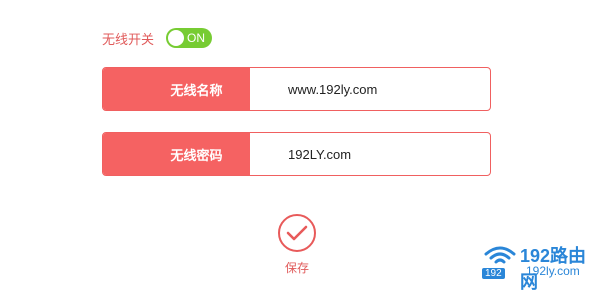 This screenshot has height=298, width=600. I want to click on save-button, so click(297, 233).